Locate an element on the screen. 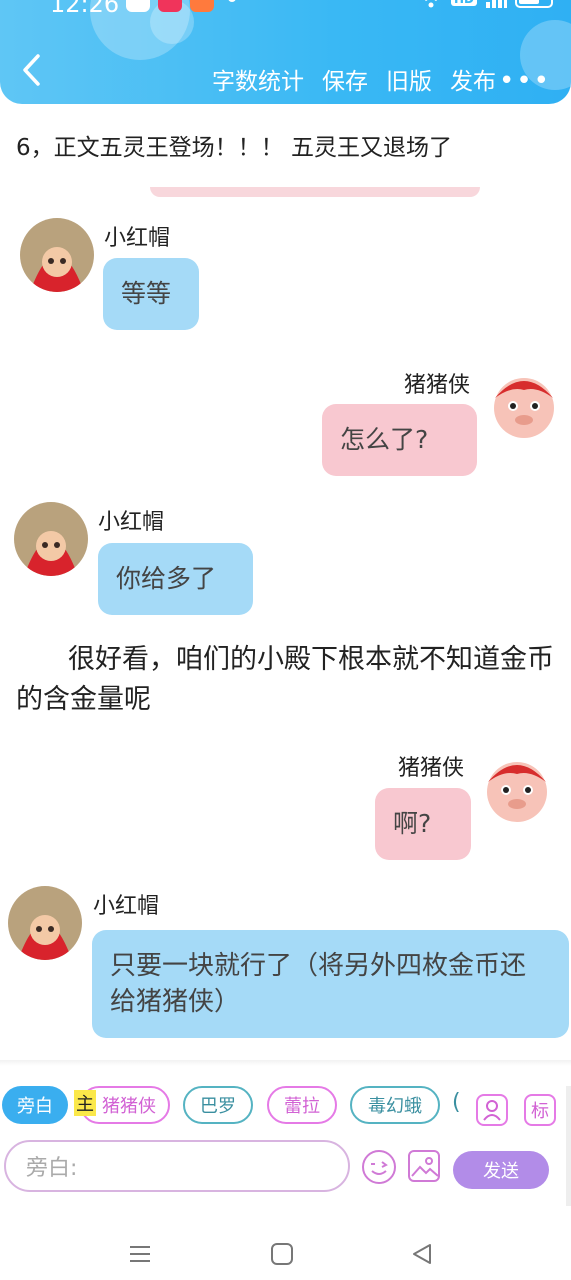 The image size is (571, 1280). top-bar: 12:26 HD 字数统计 保存 旧版 发布 ••• is located at coordinates (285, 52).